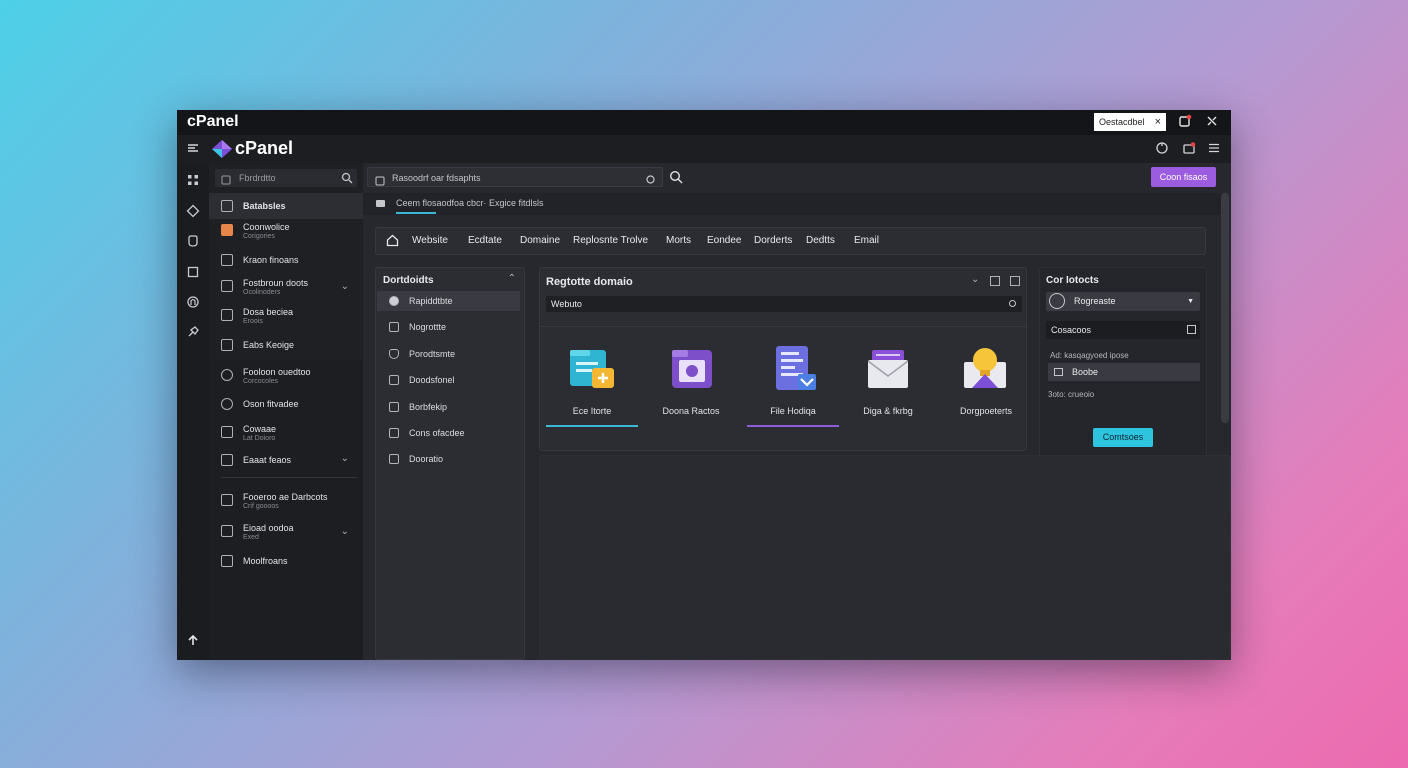 This screenshot has width=1408, height=768. What do you see at coordinates (193, 181) in the screenshot?
I see `apps-grid-icon` at bounding box center [193, 181].